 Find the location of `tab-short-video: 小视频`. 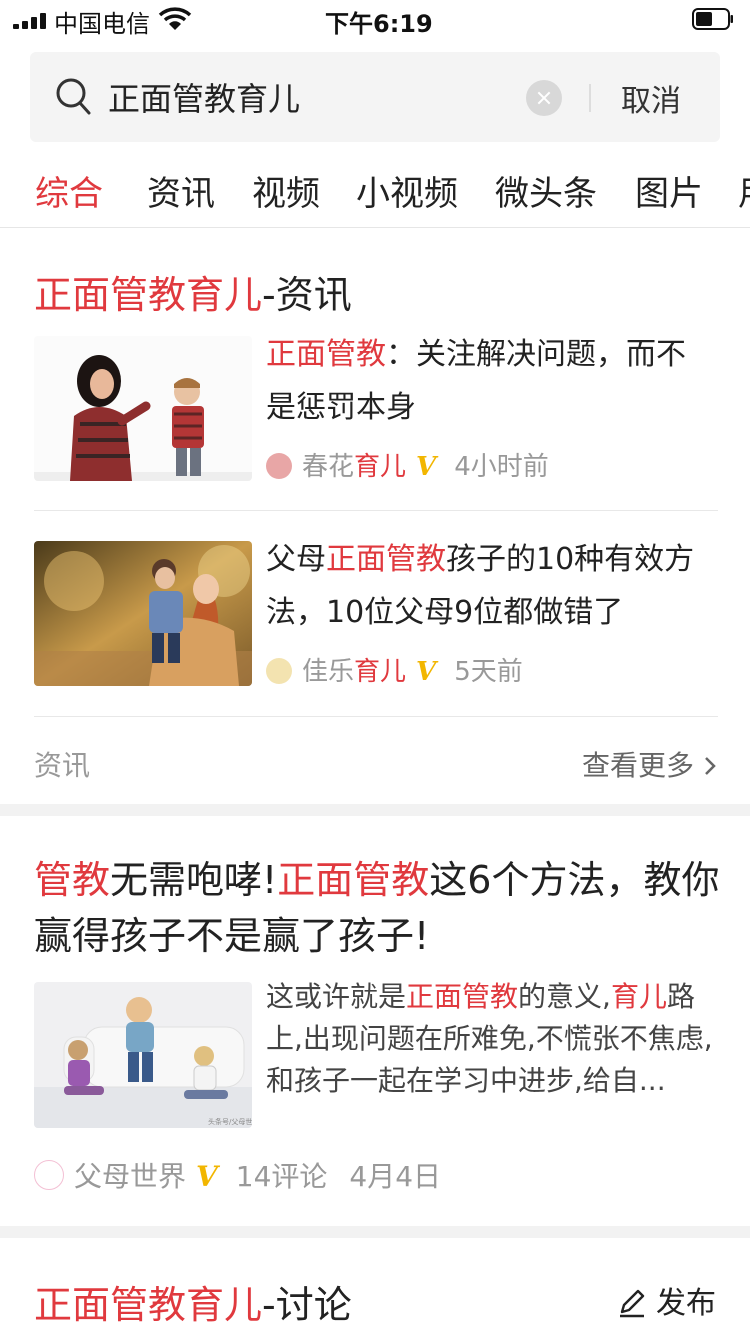

tab-short-video: 小视频 is located at coordinates (407, 190).